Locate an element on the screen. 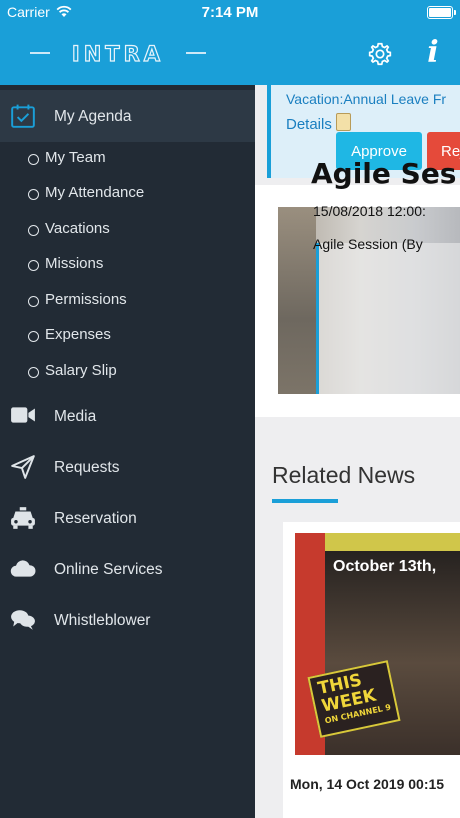 This screenshot has width=460, height=818. intra-logo: INTRA is located at coordinates (118, 53).